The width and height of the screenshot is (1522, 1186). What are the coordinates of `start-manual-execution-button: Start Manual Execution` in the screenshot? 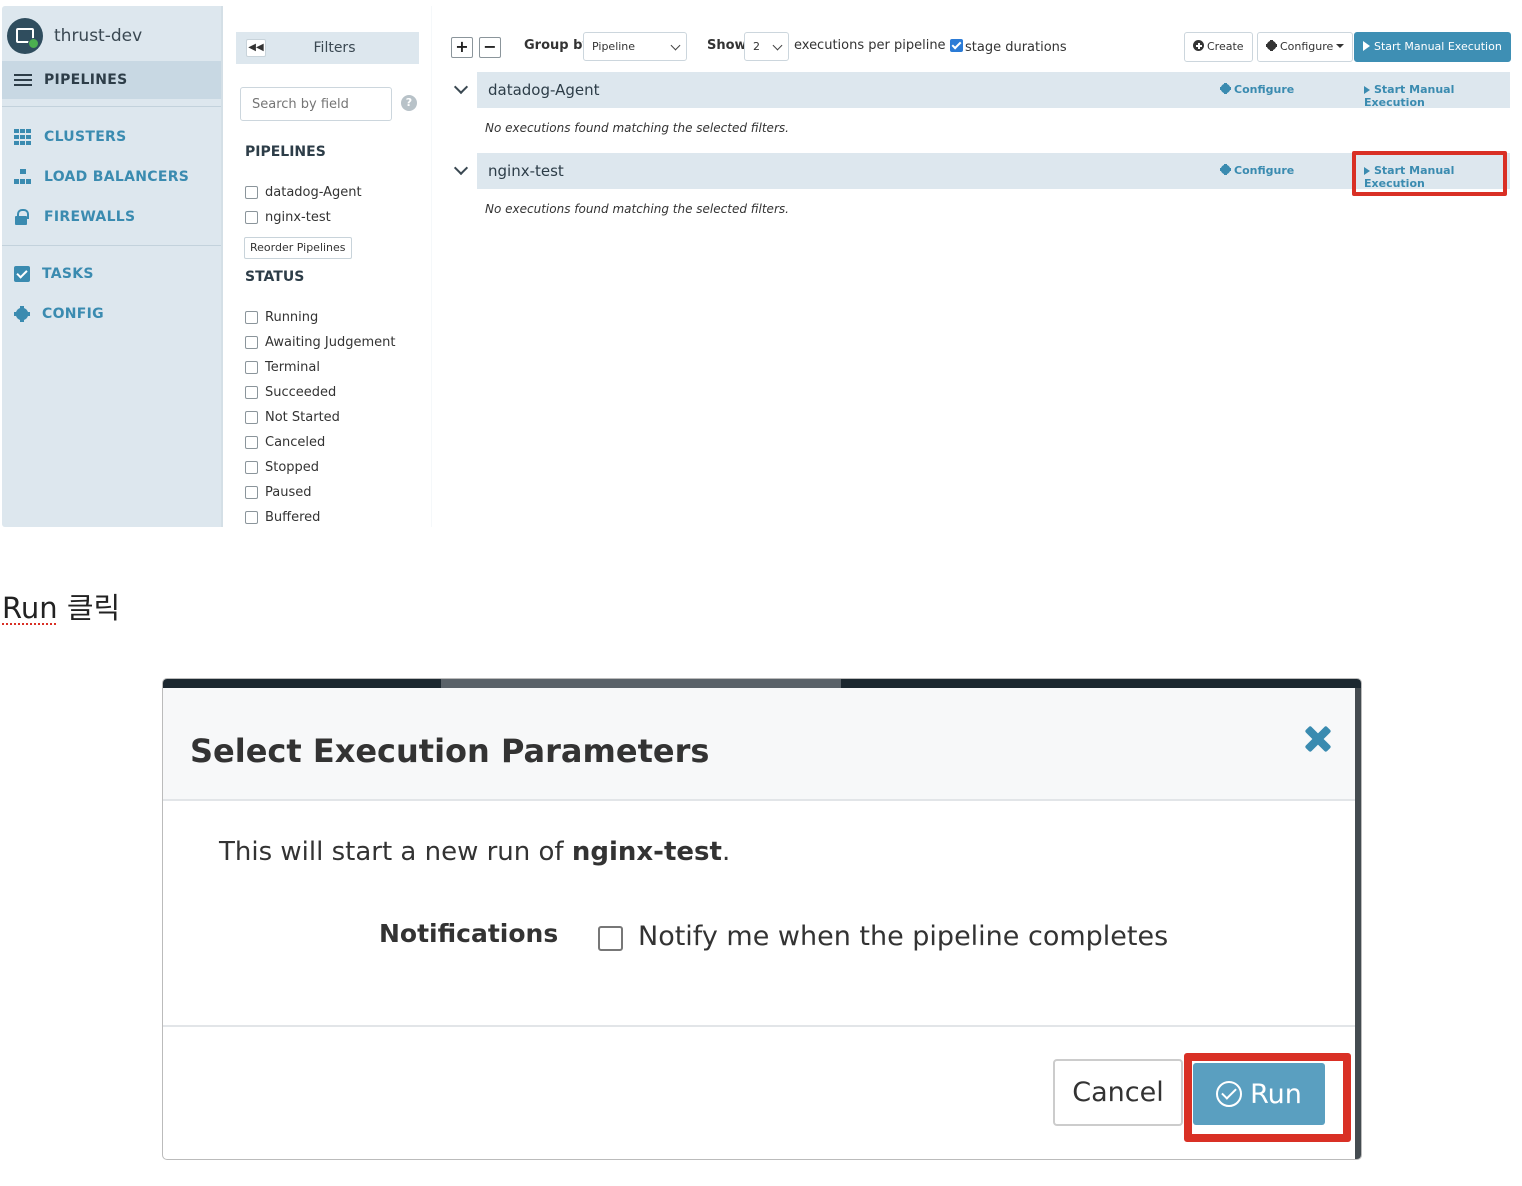 It's located at (1432, 47).